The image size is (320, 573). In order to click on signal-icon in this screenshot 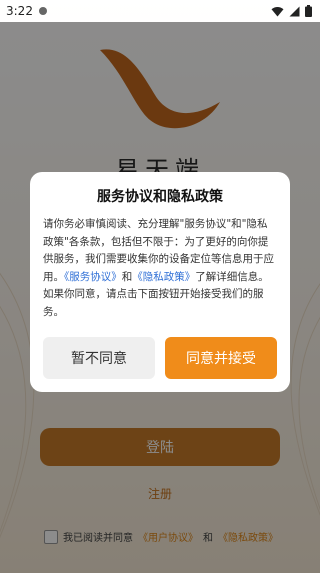, I will do `click(294, 11)`.